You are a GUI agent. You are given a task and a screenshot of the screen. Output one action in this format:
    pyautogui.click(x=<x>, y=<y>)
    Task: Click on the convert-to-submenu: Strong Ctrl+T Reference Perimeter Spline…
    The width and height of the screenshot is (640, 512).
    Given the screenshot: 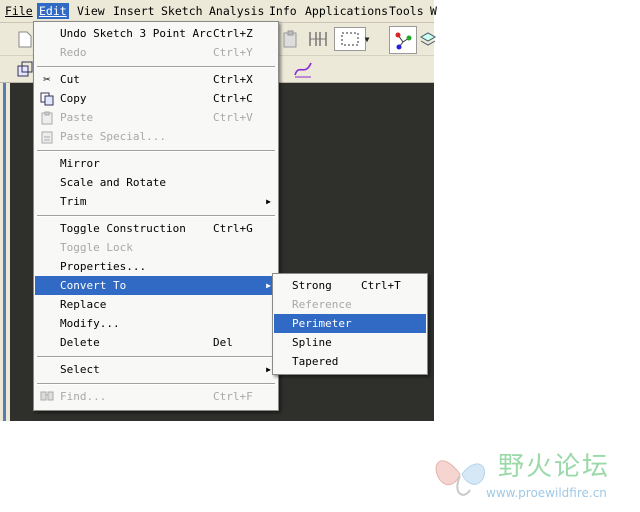 What is the action you would take?
    pyautogui.click(x=350, y=324)
    